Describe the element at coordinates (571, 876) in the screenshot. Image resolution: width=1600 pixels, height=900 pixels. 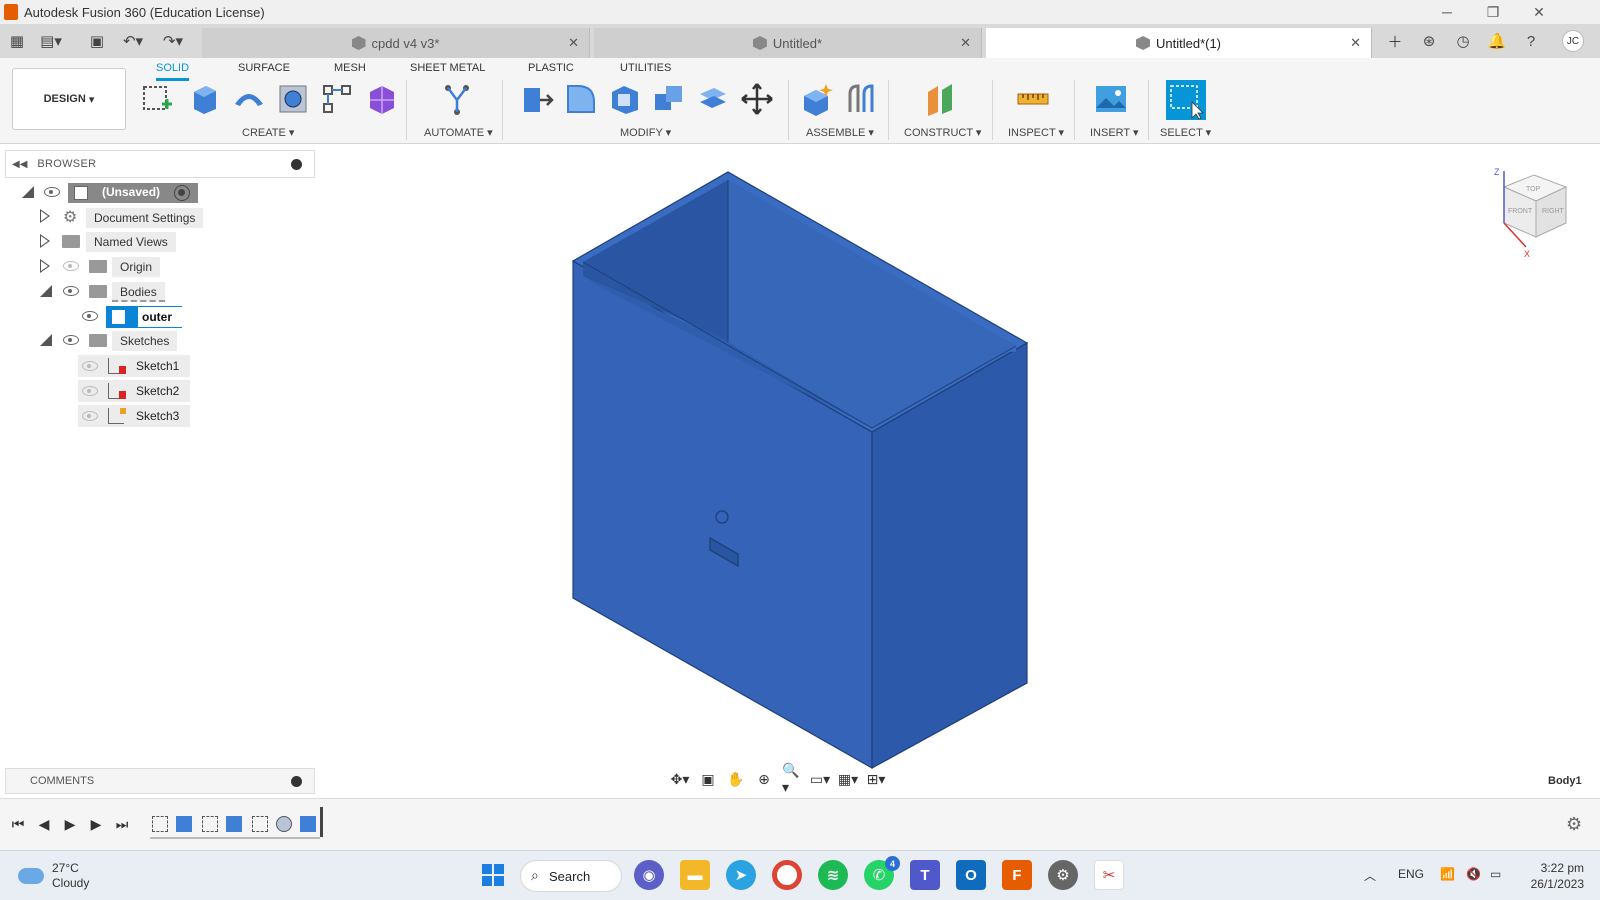
I see `taskbar-search: ⌕ Search` at that location.